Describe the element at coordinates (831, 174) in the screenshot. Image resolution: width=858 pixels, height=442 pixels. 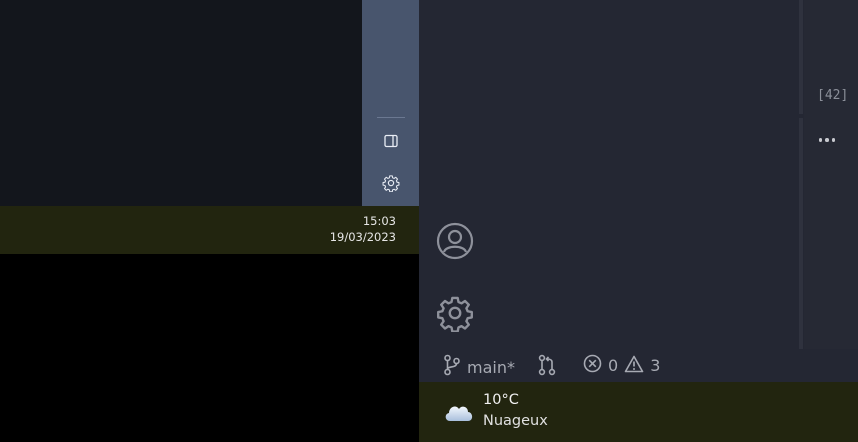
I see `editor-gutter` at that location.